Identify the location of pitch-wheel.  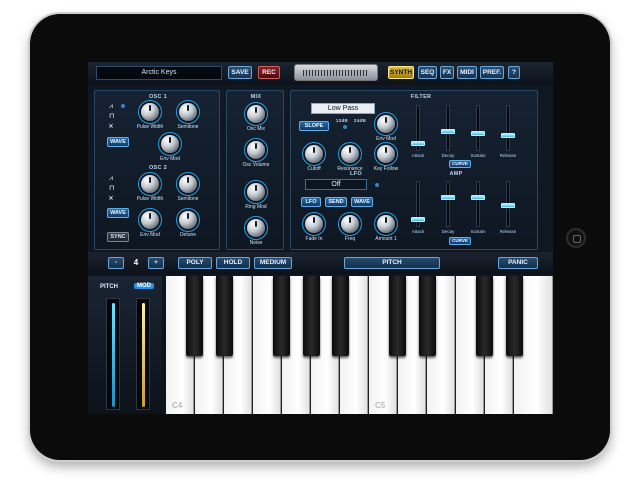
(113, 354).